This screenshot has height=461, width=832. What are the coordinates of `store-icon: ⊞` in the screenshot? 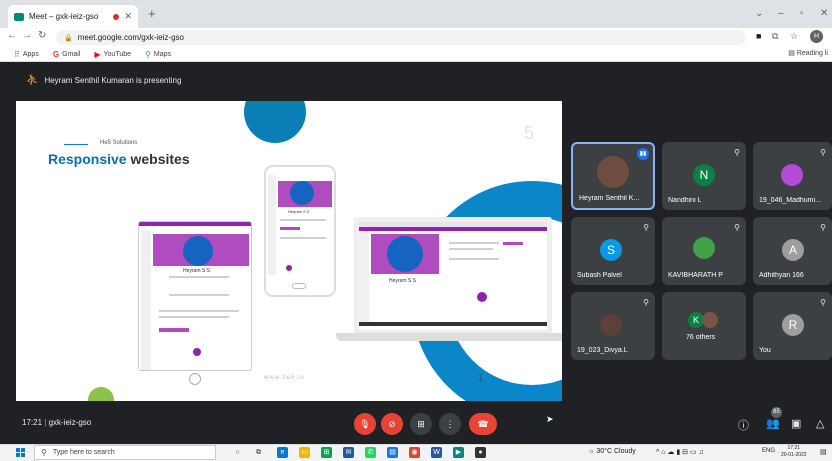 It's located at (326, 452).